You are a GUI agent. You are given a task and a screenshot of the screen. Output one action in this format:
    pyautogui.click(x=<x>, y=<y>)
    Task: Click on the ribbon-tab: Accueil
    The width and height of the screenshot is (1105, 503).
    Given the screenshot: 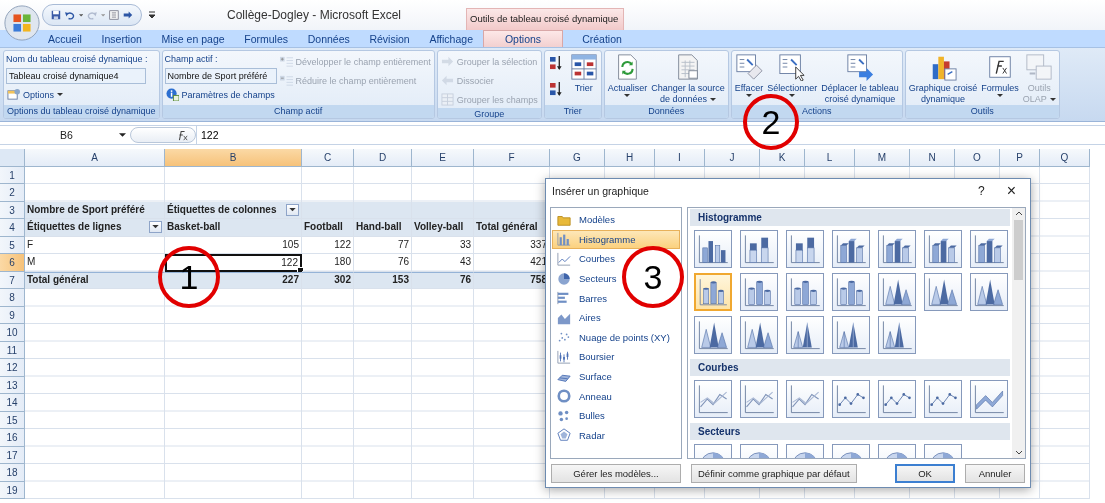 What is the action you would take?
    pyautogui.click(x=65, y=38)
    